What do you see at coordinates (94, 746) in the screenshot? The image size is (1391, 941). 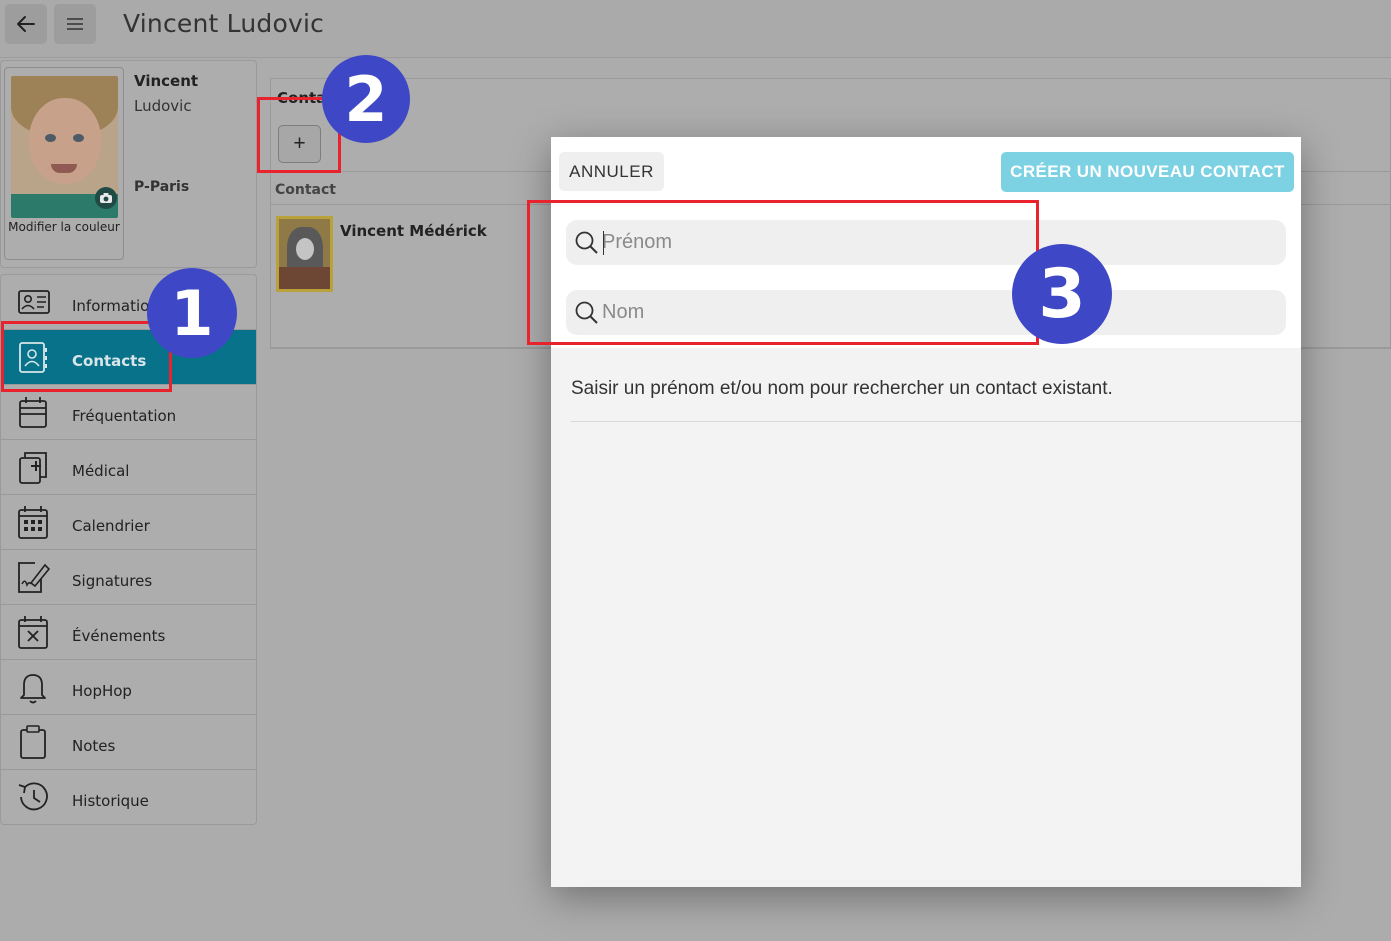 I see `sidebar-item-label: Notes` at bounding box center [94, 746].